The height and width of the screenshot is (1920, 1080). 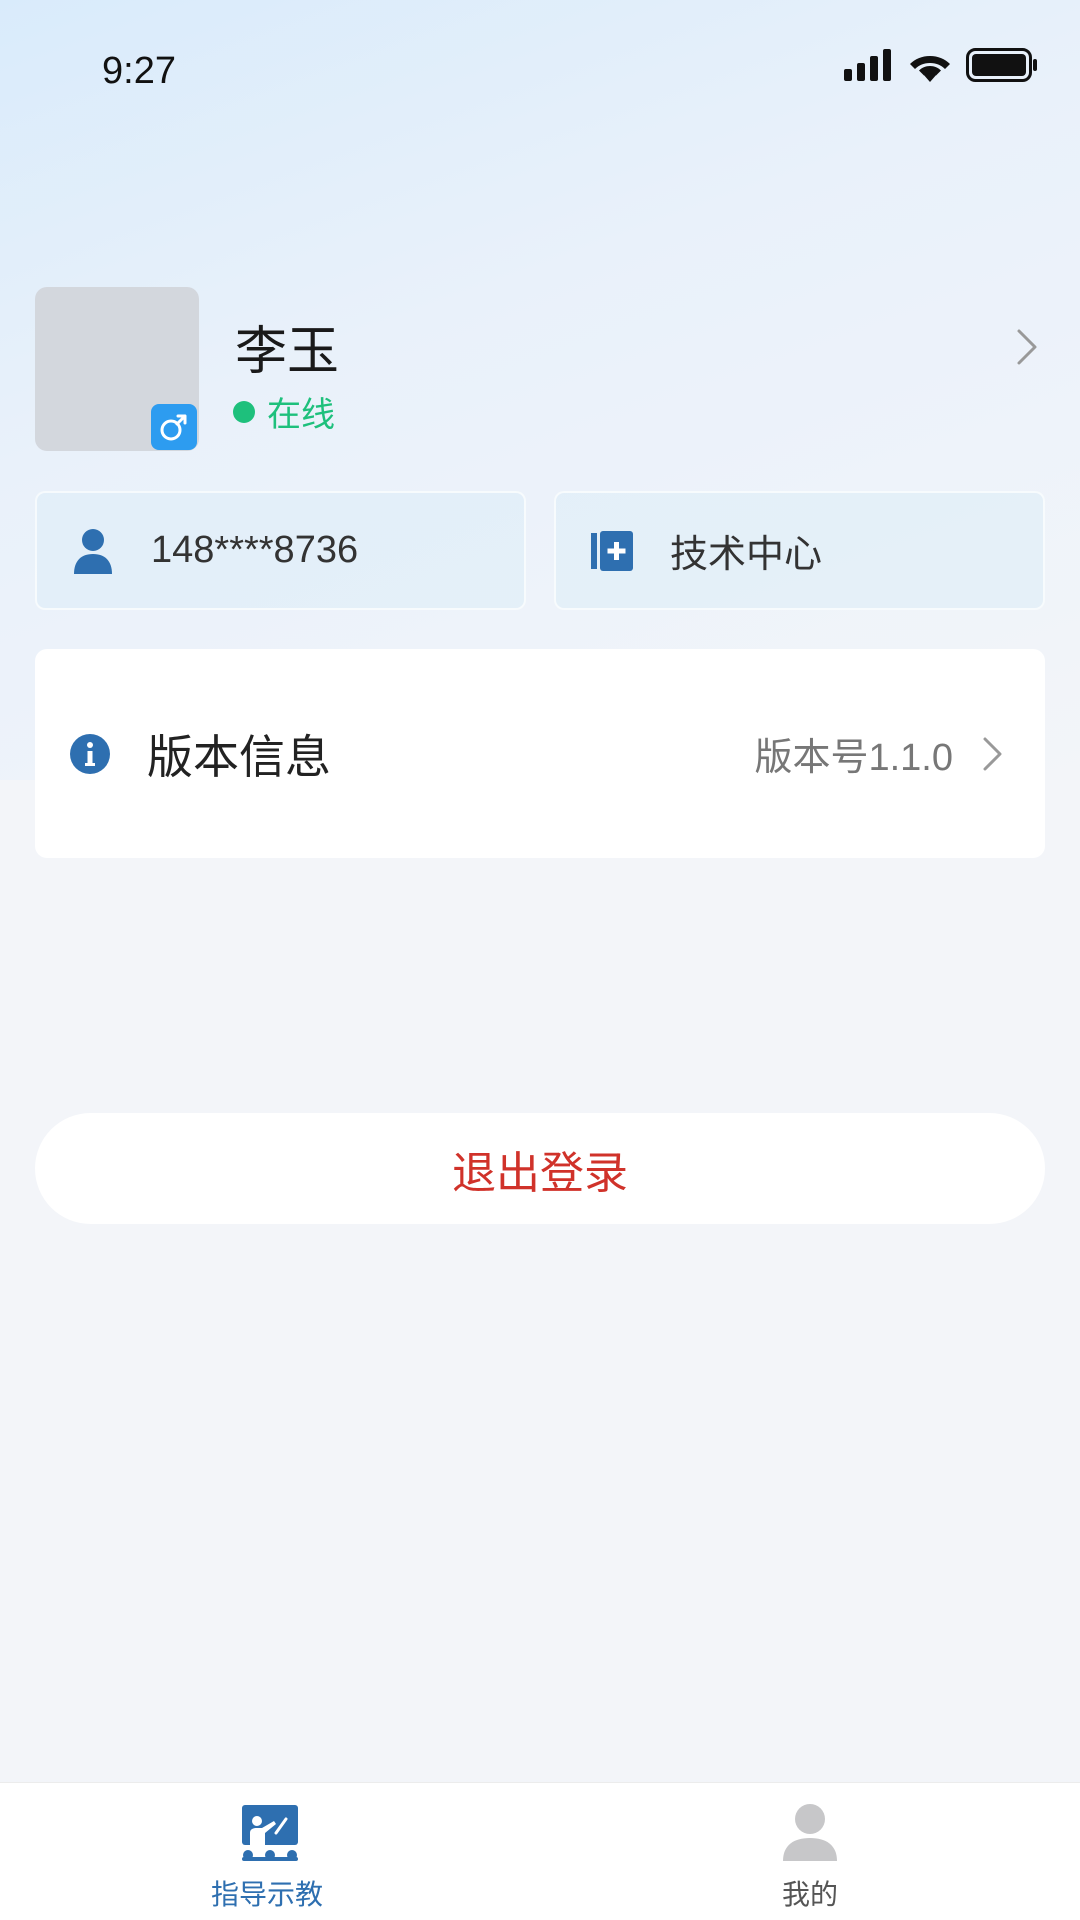 I want to click on status-icons, so click(x=941, y=65).